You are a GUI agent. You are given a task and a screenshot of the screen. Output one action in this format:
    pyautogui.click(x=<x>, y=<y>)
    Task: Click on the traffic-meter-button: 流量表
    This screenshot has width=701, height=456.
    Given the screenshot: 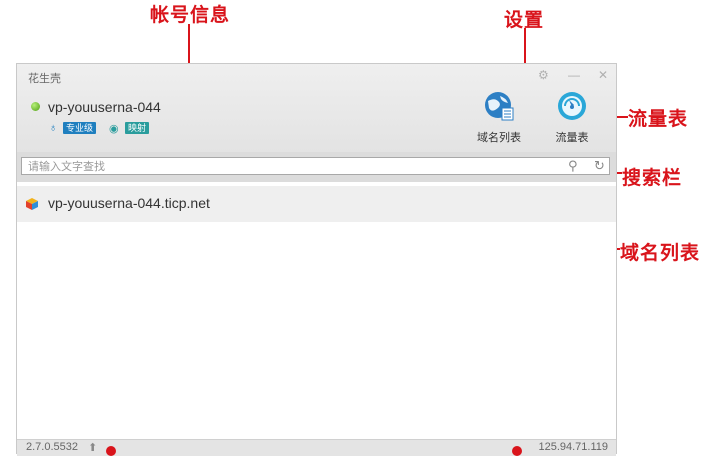 What is the action you would take?
    pyautogui.click(x=572, y=117)
    